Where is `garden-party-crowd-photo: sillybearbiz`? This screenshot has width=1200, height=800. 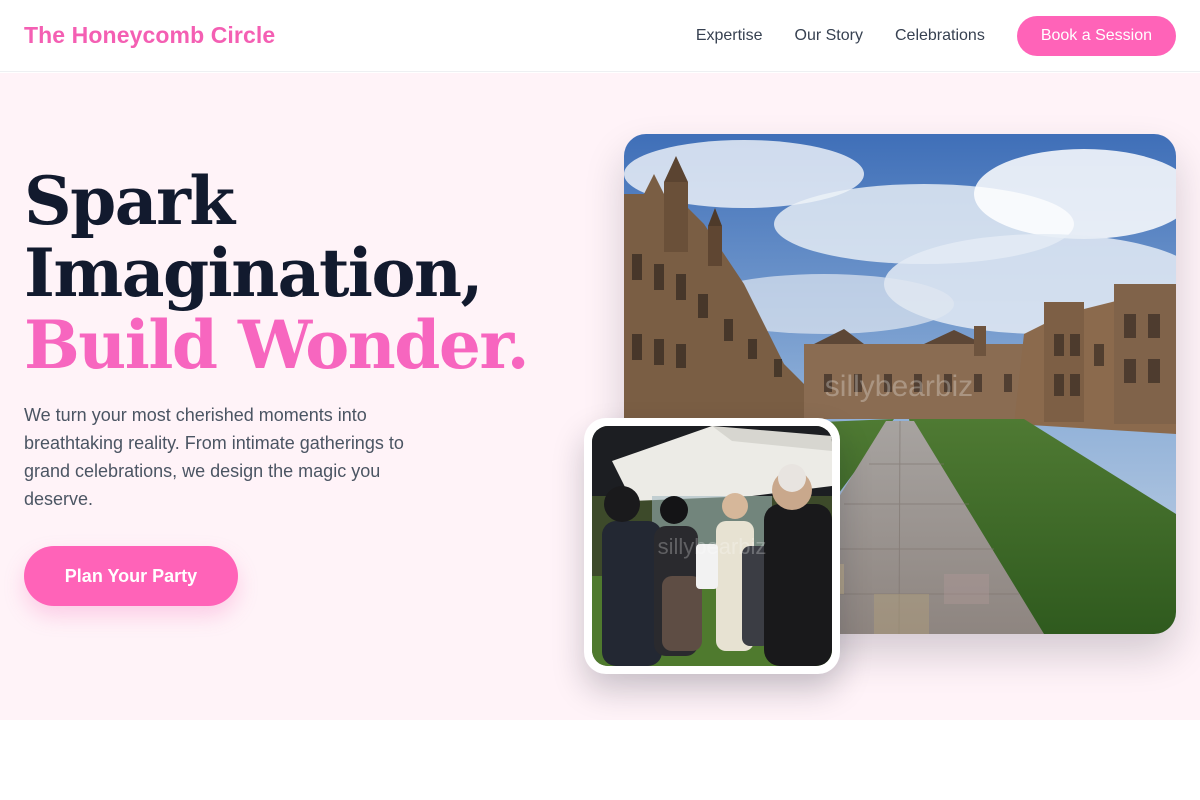 garden-party-crowd-photo: sillybearbiz is located at coordinates (712, 546).